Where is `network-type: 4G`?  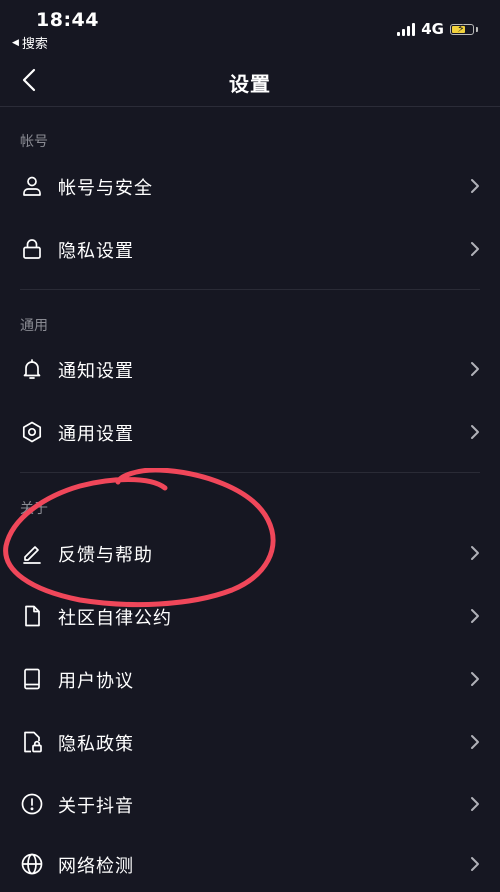
network-type: 4G is located at coordinates (432, 29).